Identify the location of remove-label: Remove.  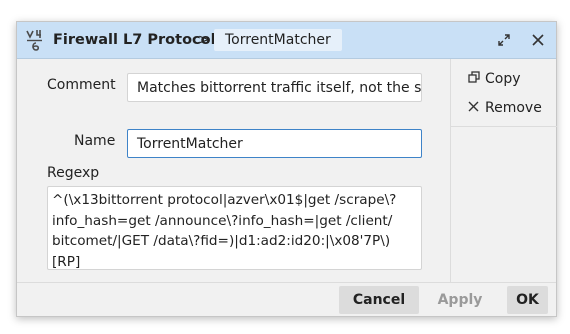
(513, 108).